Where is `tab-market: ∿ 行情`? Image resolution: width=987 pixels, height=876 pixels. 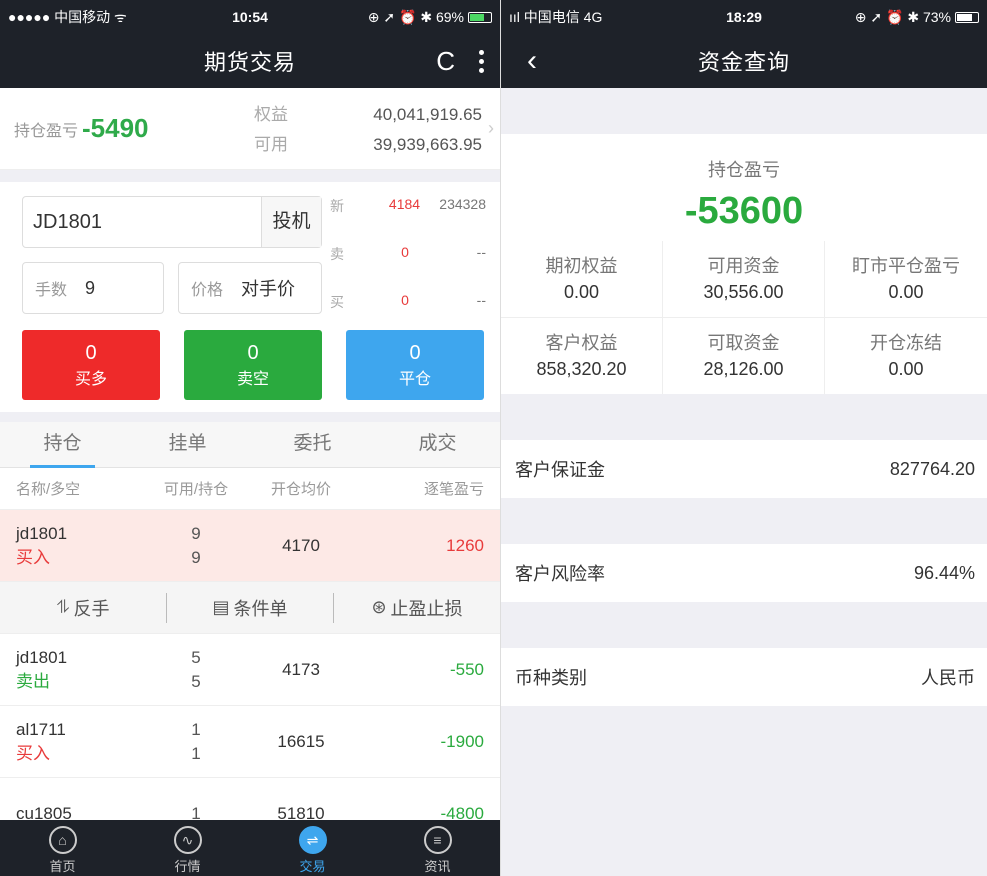
tab-market: ∿ 行情 is located at coordinates (187, 848).